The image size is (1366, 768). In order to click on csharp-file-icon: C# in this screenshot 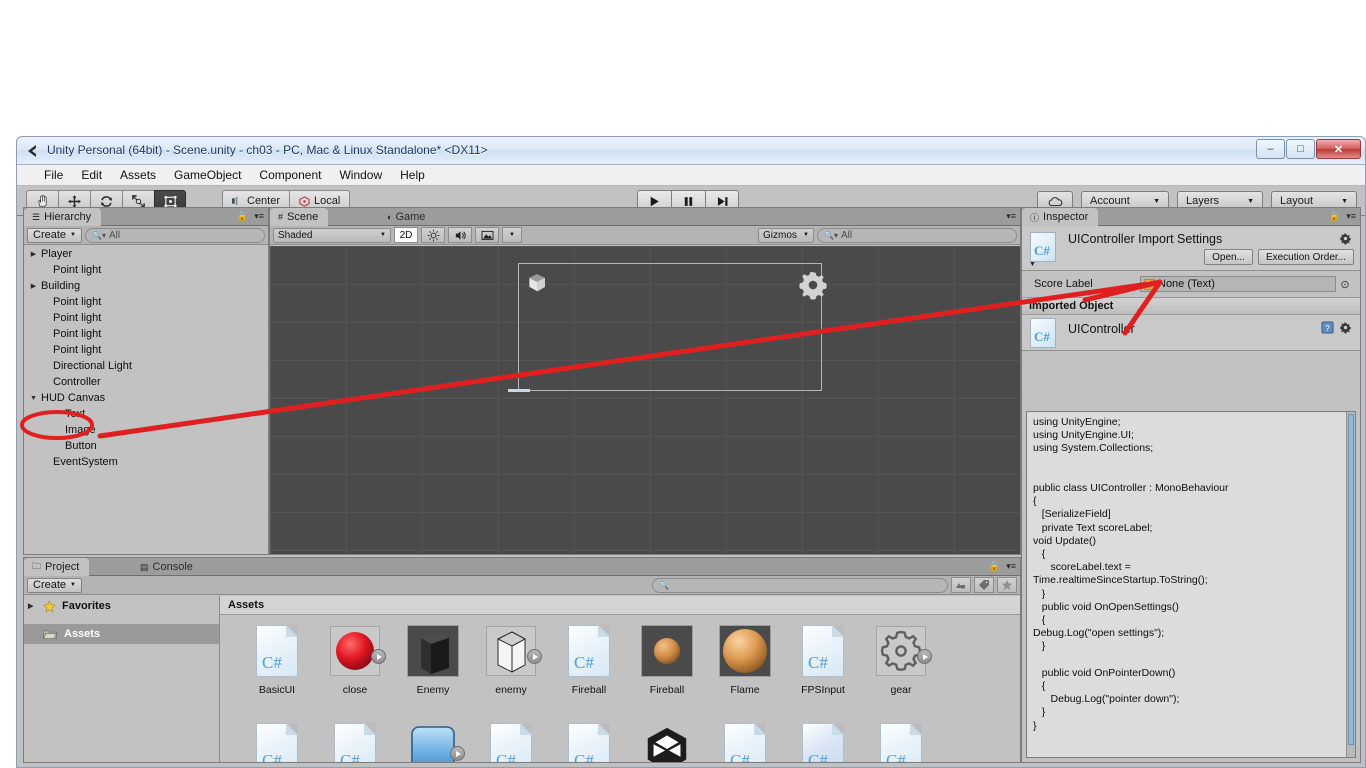, I will do `click(277, 742)`.